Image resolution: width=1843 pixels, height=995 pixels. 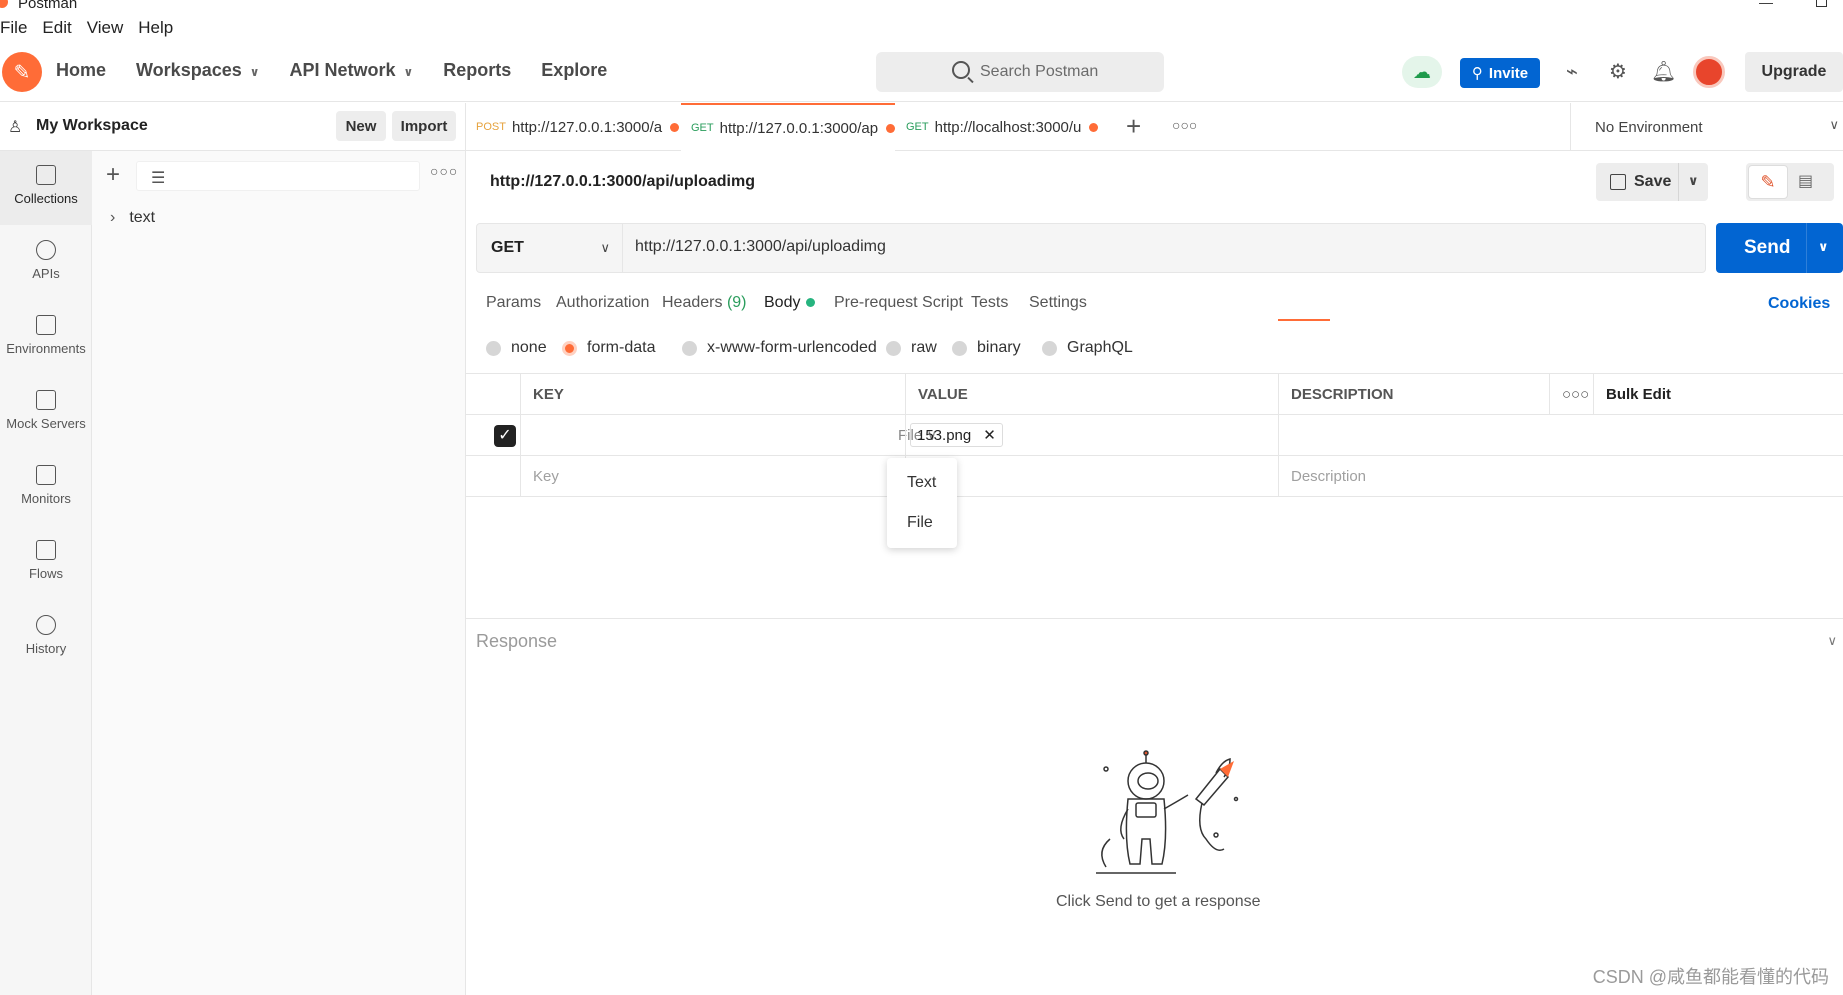 I want to click on tab-authorization: Authorization, so click(x=602, y=303).